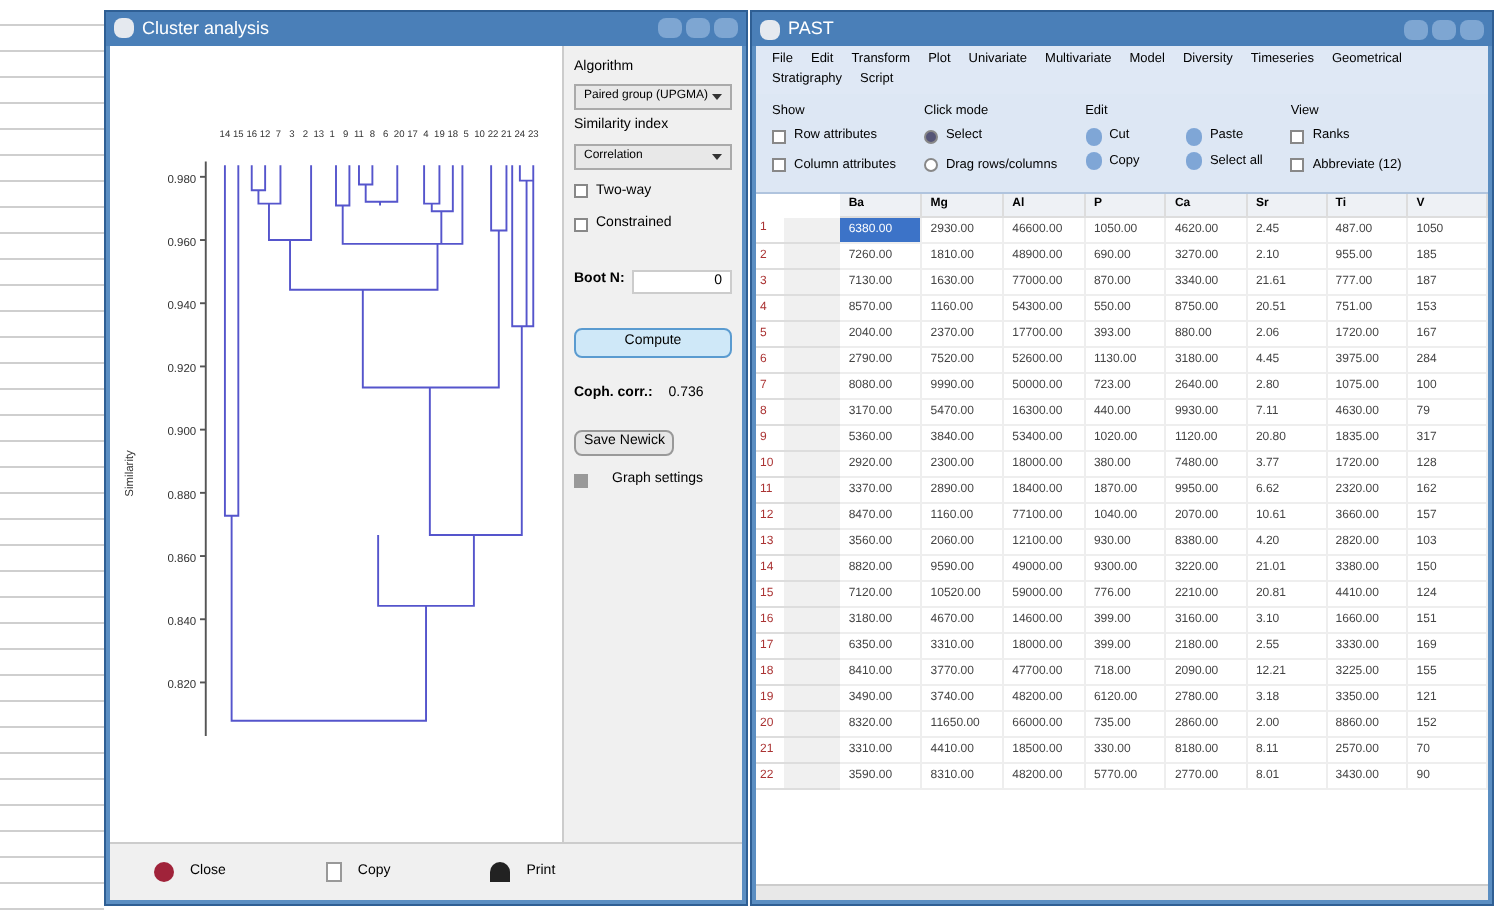  Describe the element at coordinates (811, 28) in the screenshot. I see `window-title: PAST` at that location.